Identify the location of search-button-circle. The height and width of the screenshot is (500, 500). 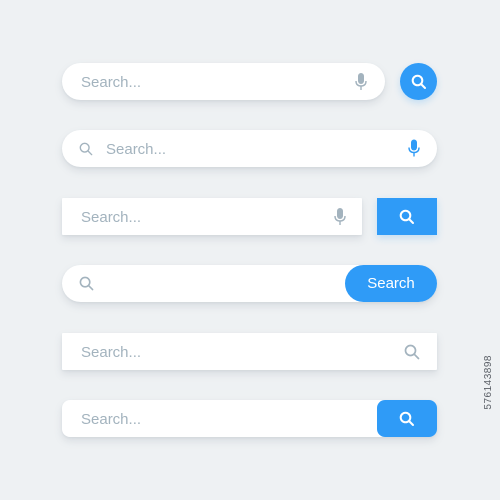
(418, 81).